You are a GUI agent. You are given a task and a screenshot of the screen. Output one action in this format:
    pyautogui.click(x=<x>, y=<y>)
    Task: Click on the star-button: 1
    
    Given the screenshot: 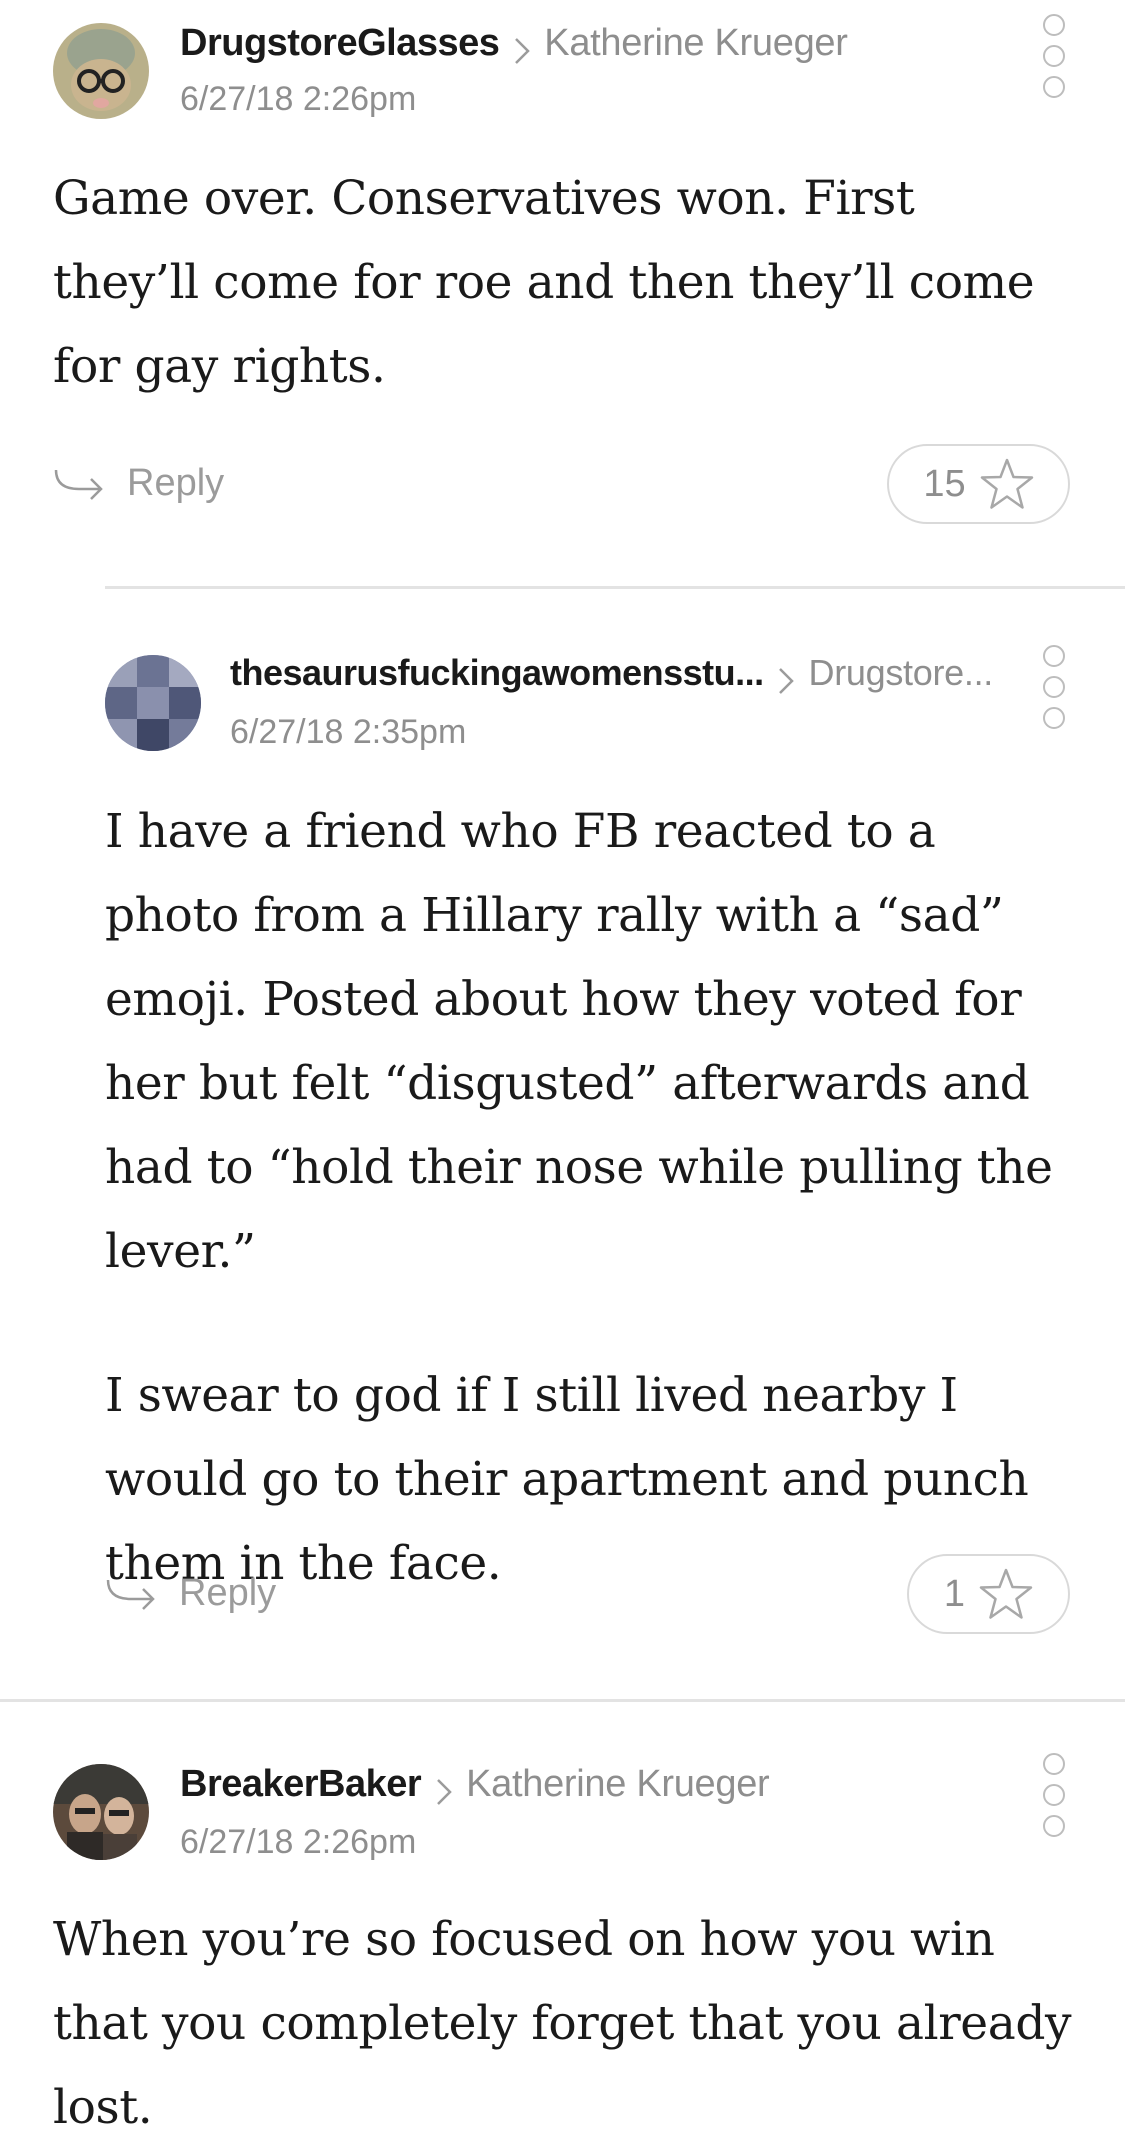 What is the action you would take?
    pyautogui.click(x=988, y=1594)
    